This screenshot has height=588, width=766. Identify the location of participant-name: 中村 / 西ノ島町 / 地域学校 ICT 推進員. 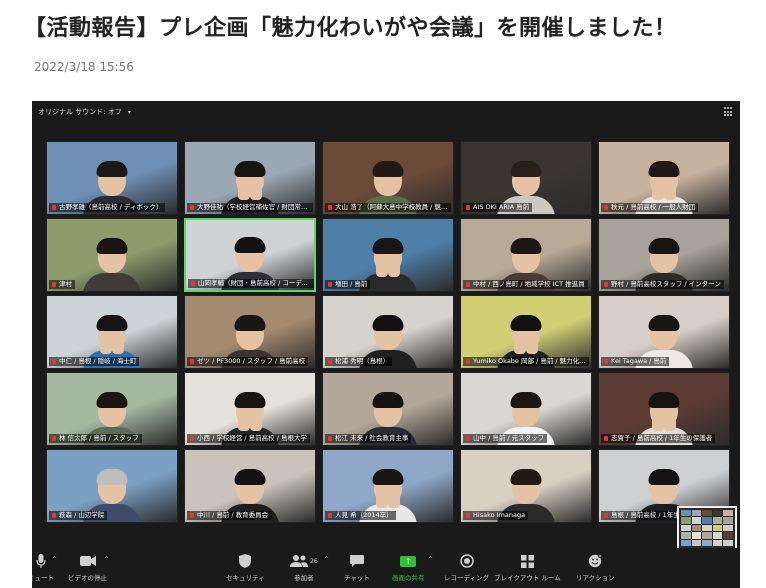
(525, 284).